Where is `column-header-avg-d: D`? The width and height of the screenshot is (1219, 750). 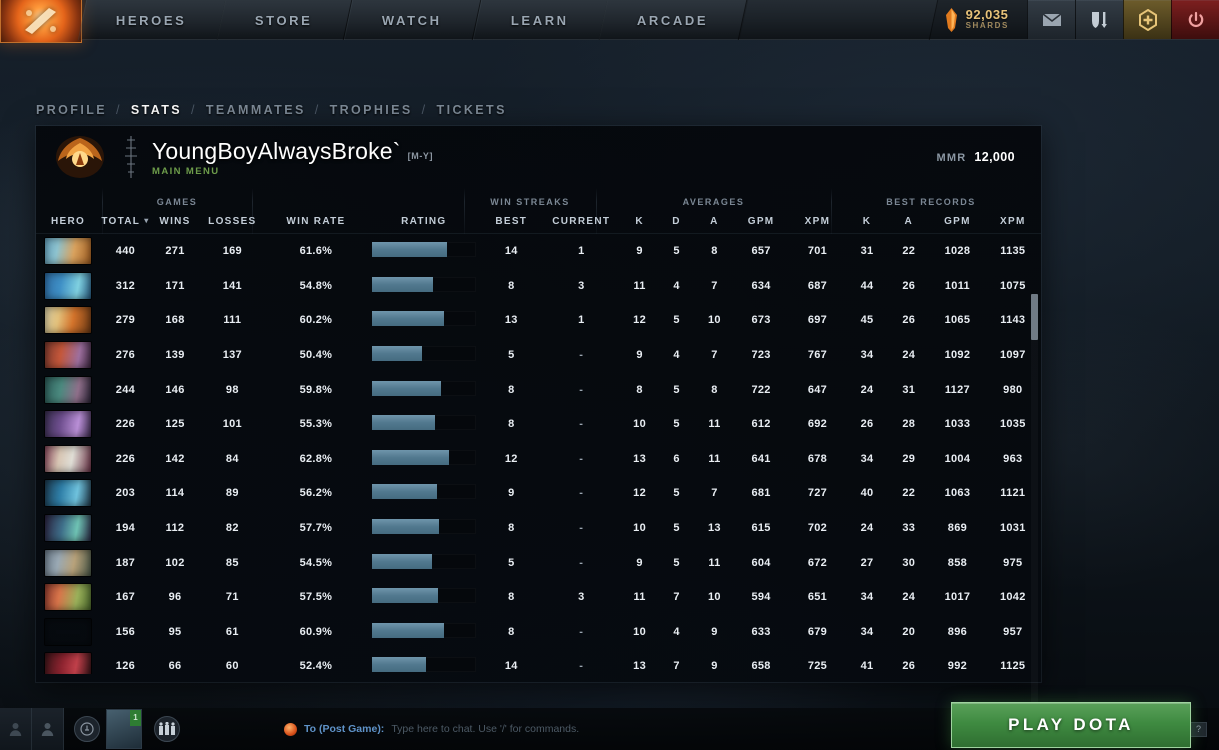
column-header-avg-d: D is located at coordinates (676, 221).